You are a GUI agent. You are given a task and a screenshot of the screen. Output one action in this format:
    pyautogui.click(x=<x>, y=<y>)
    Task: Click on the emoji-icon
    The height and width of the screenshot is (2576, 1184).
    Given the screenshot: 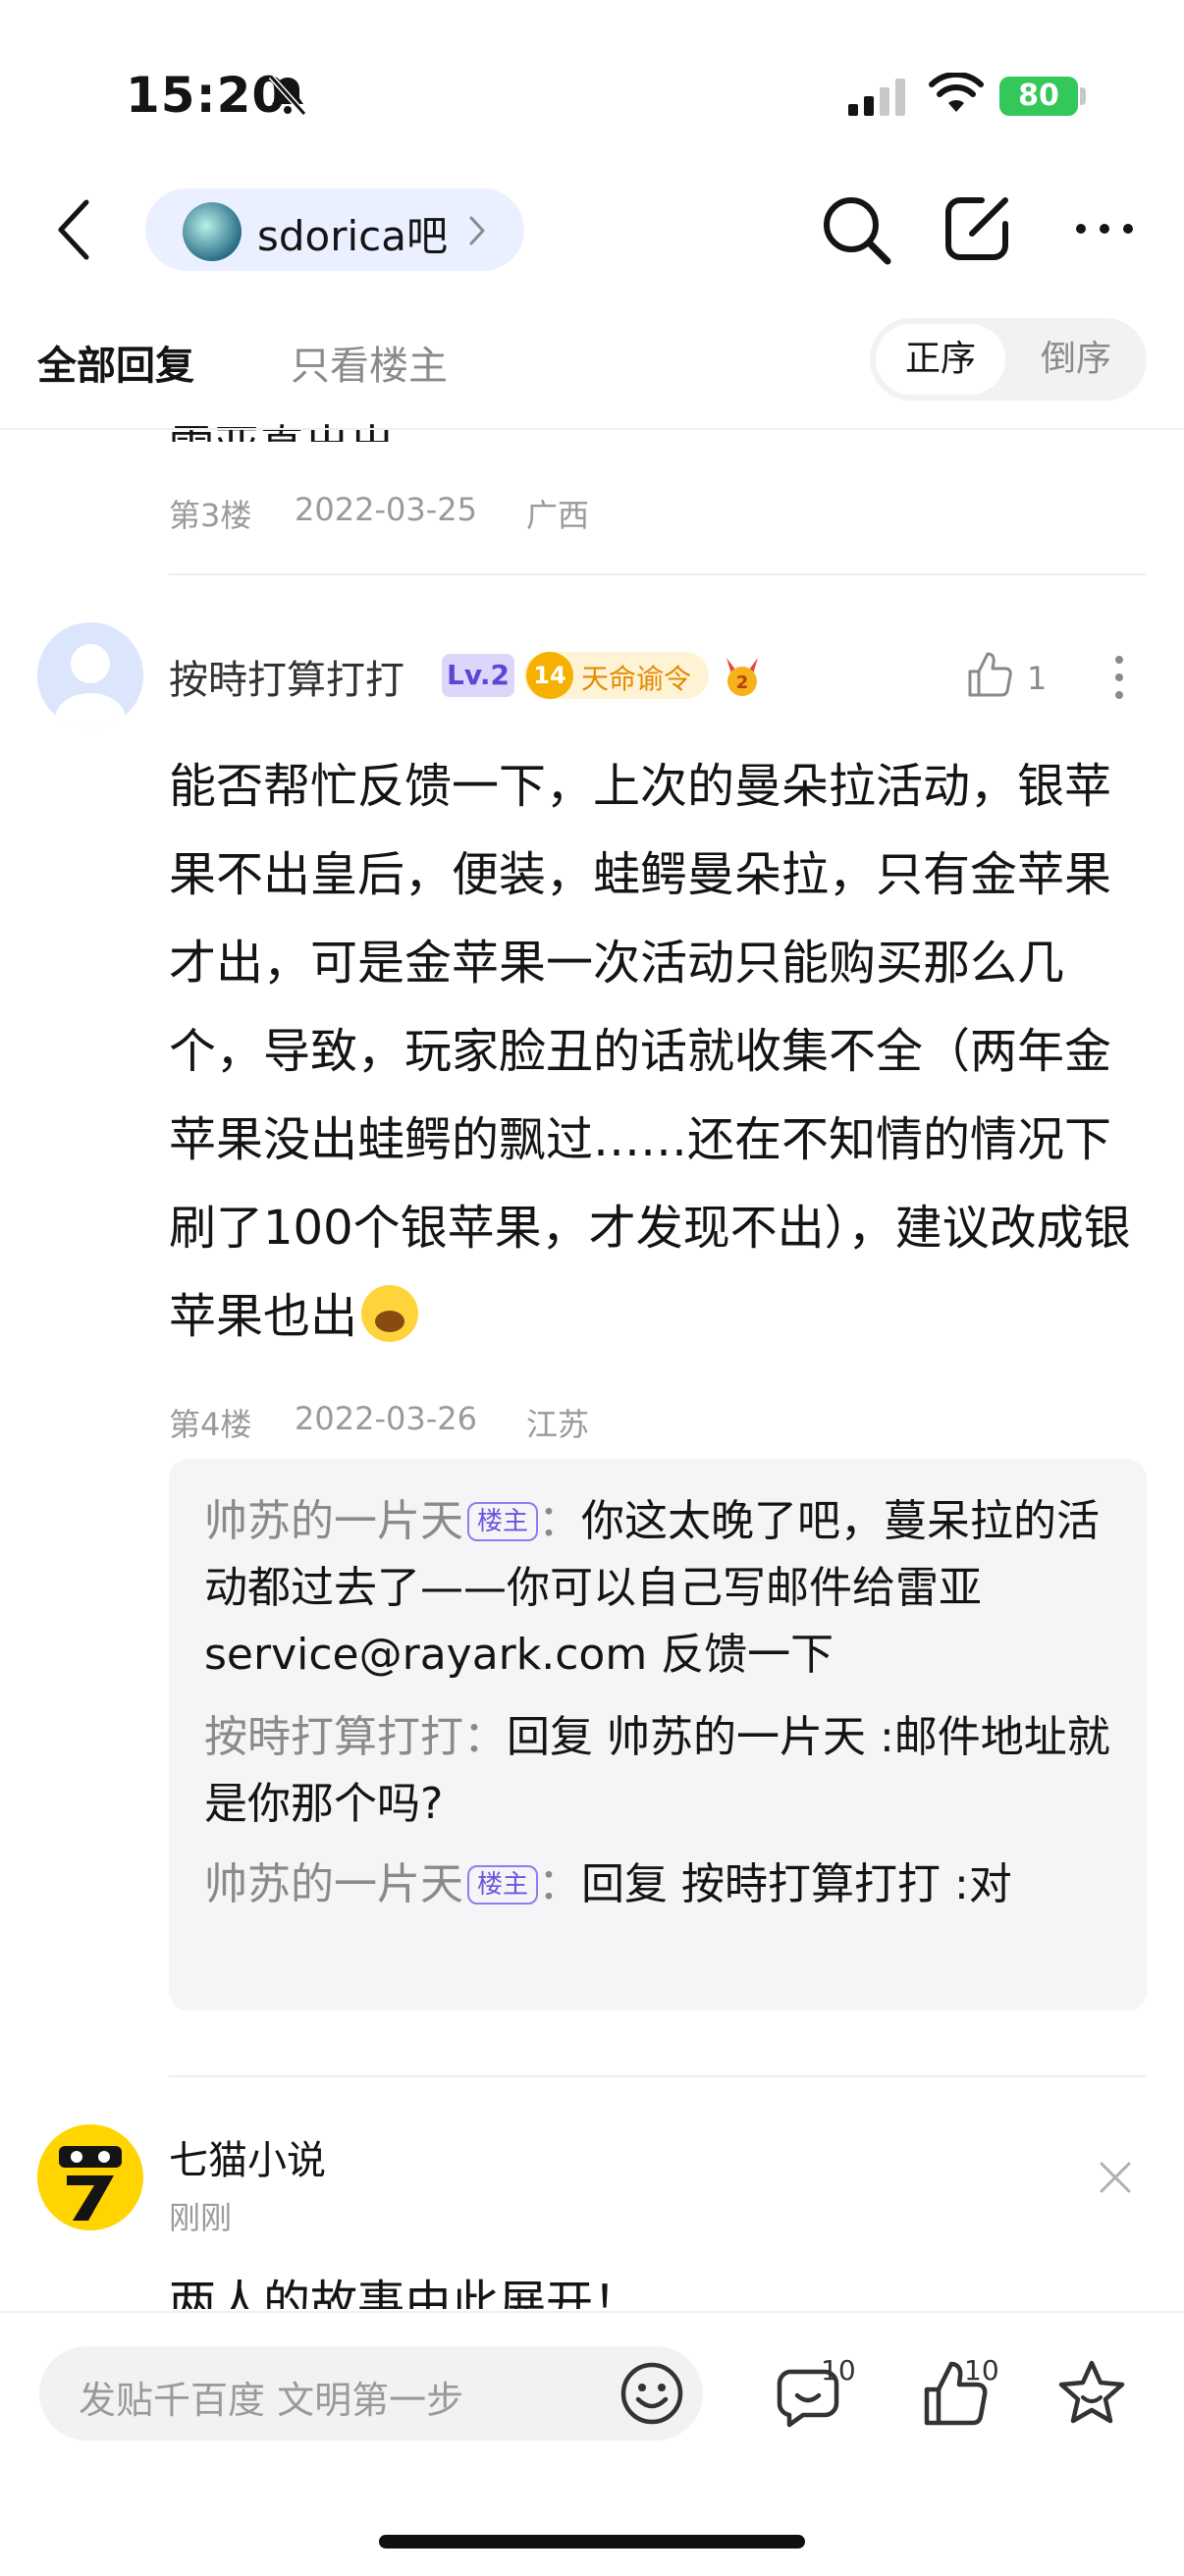 What is the action you would take?
    pyautogui.click(x=652, y=2393)
    